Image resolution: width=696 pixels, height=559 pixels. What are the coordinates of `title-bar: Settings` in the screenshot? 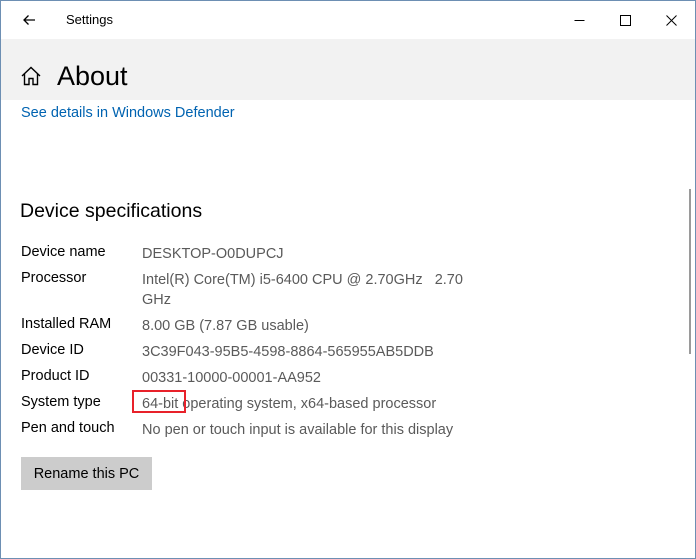 It's located at (348, 20).